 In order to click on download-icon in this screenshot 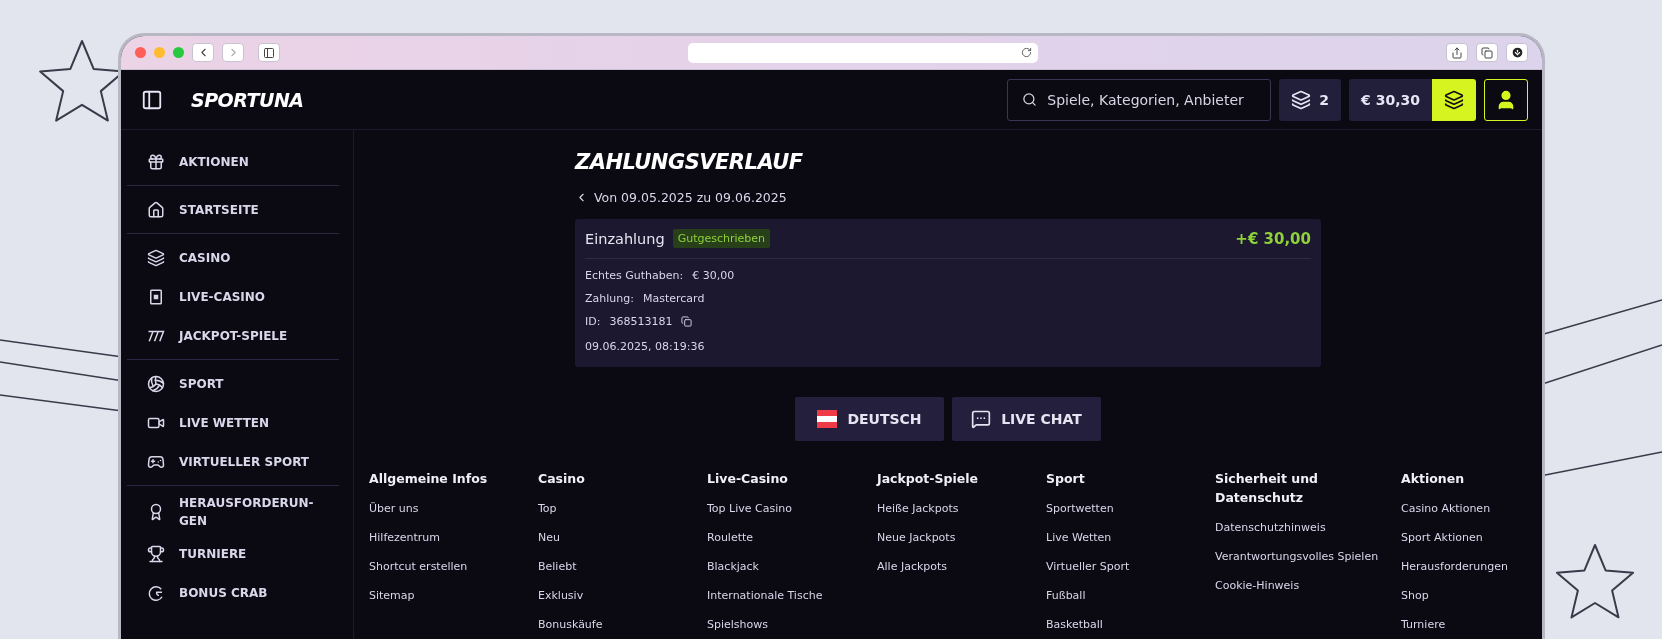, I will do `click(1517, 52)`.